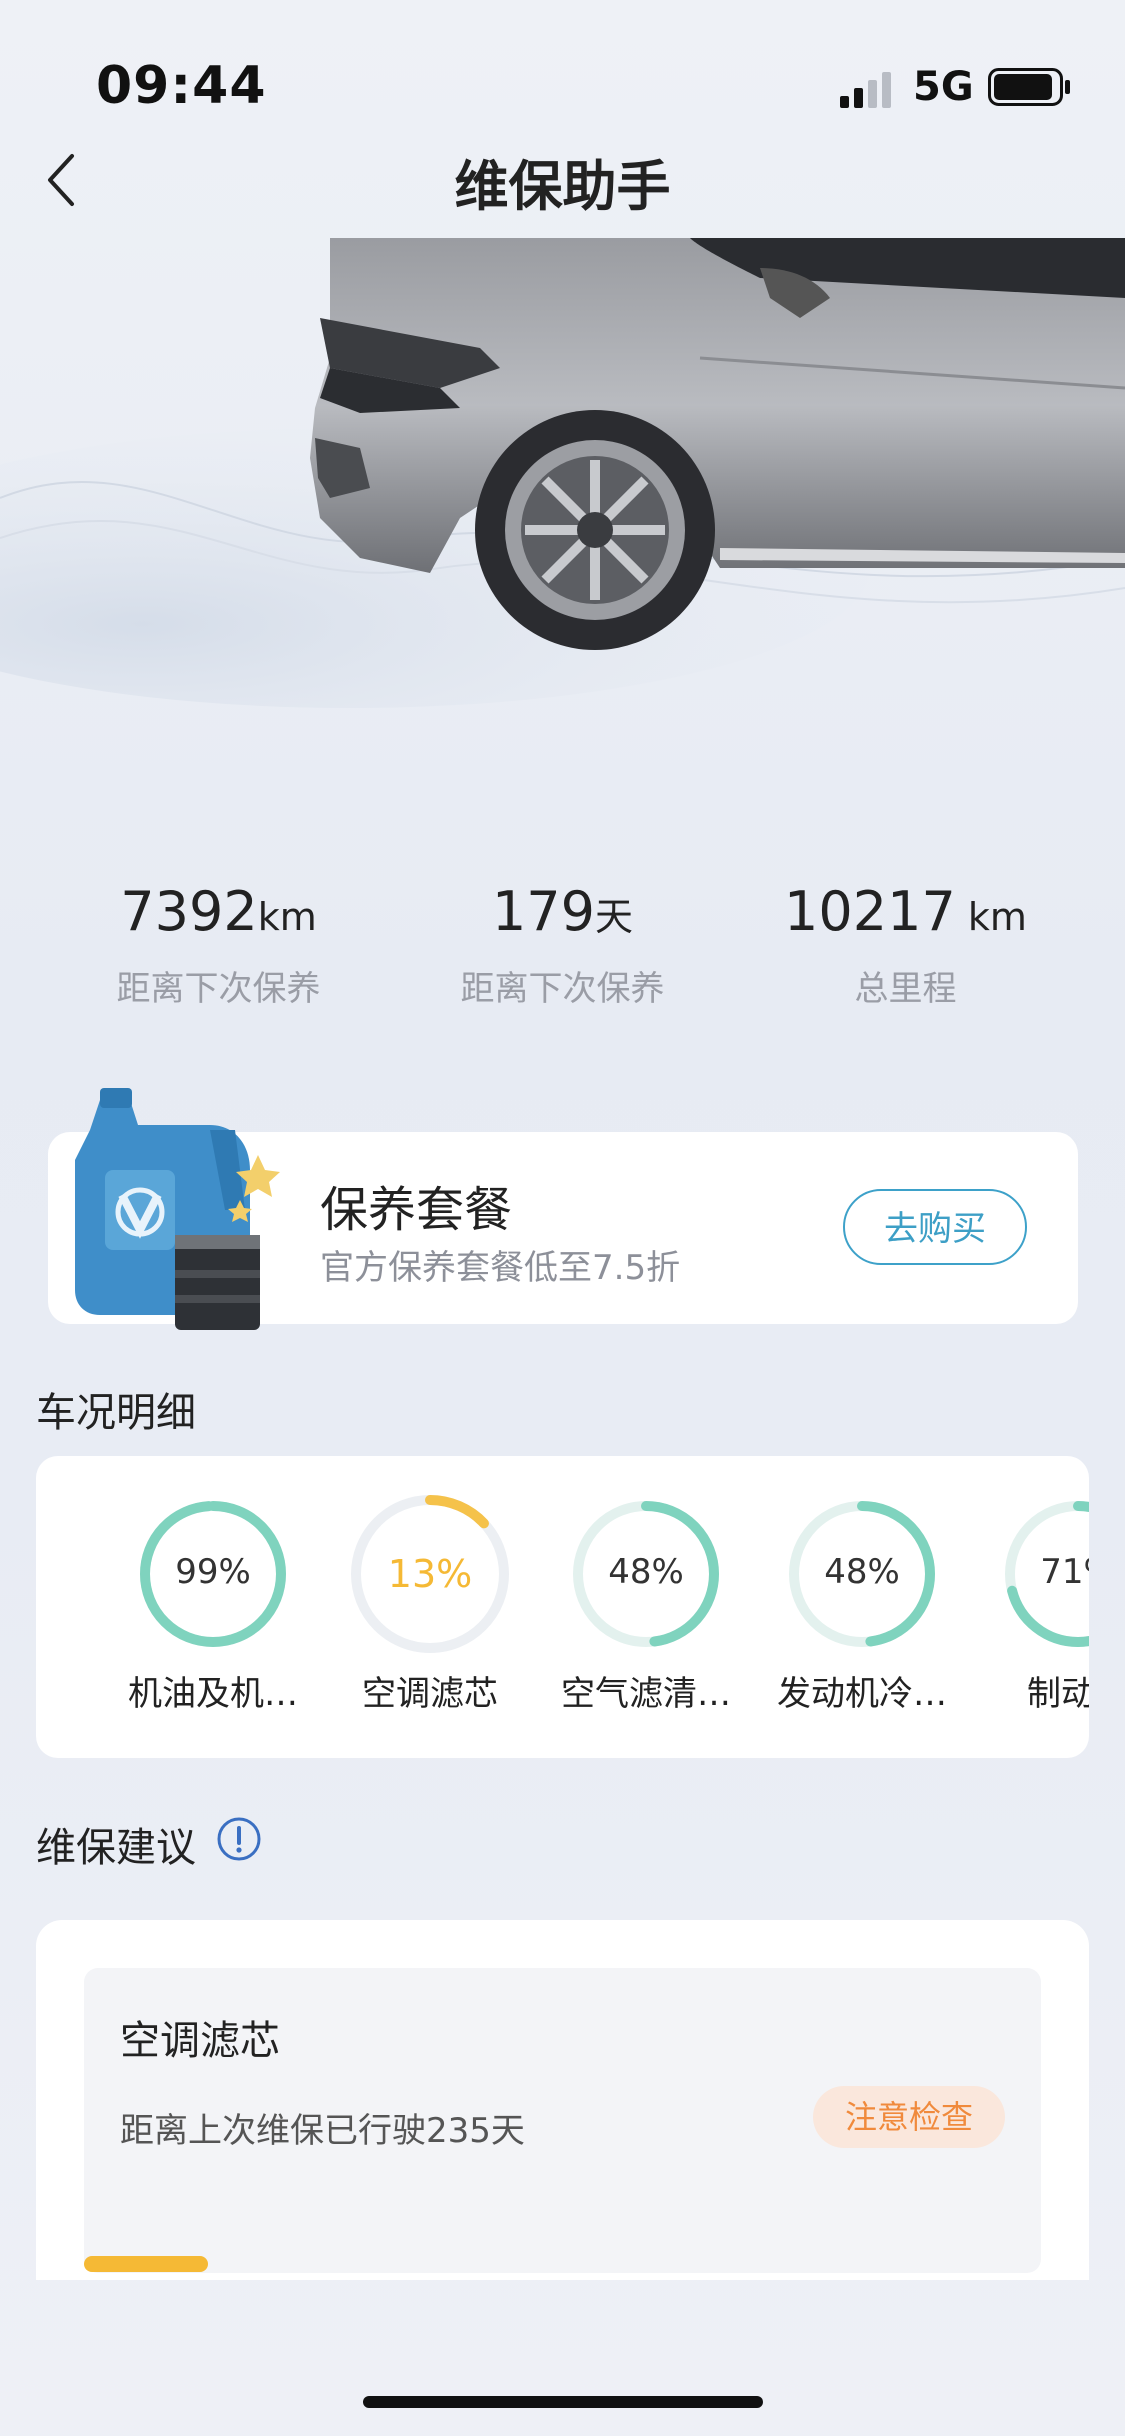 The image size is (1125, 2436). What do you see at coordinates (1029, 1604) in the screenshot?
I see `gauge-brake-fluid: 71% 制动液` at bounding box center [1029, 1604].